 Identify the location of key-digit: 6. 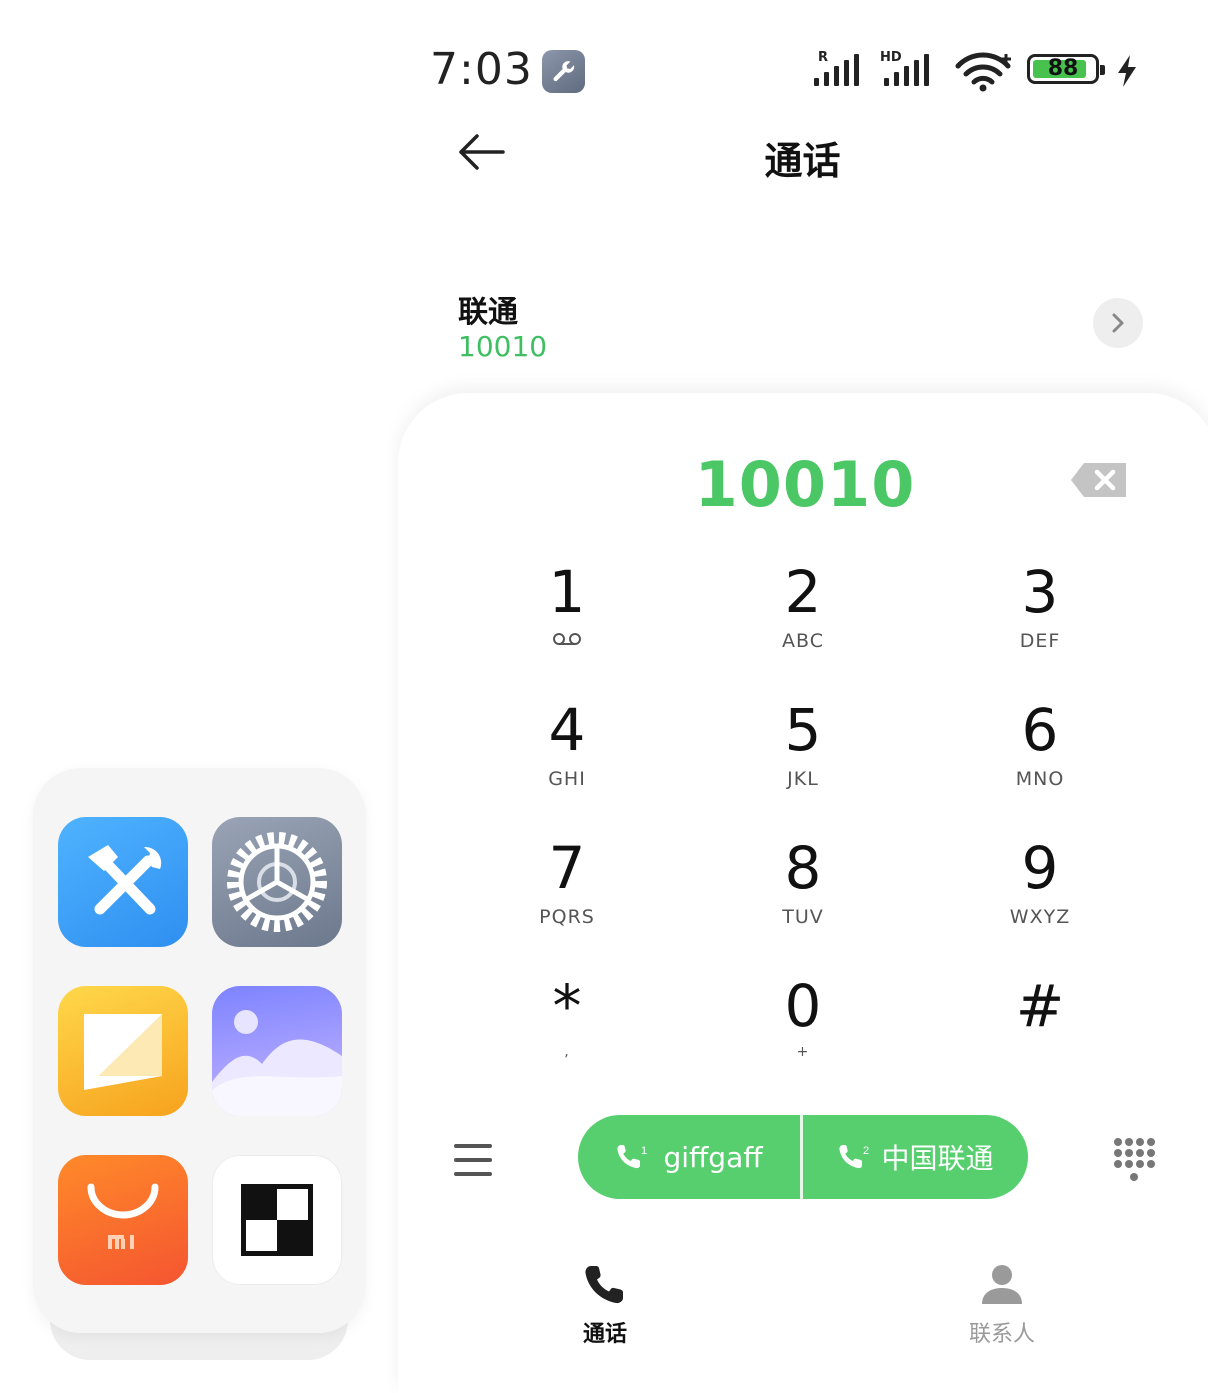
(1040, 730).